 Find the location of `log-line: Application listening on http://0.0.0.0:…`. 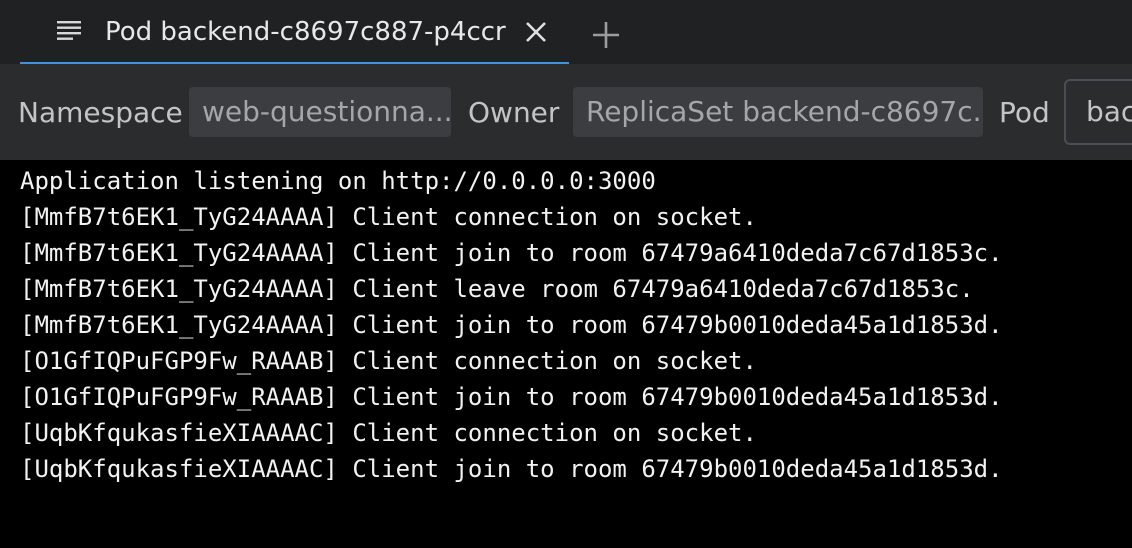

log-line: Application listening on http://0.0.0.0:… is located at coordinates (338, 181).